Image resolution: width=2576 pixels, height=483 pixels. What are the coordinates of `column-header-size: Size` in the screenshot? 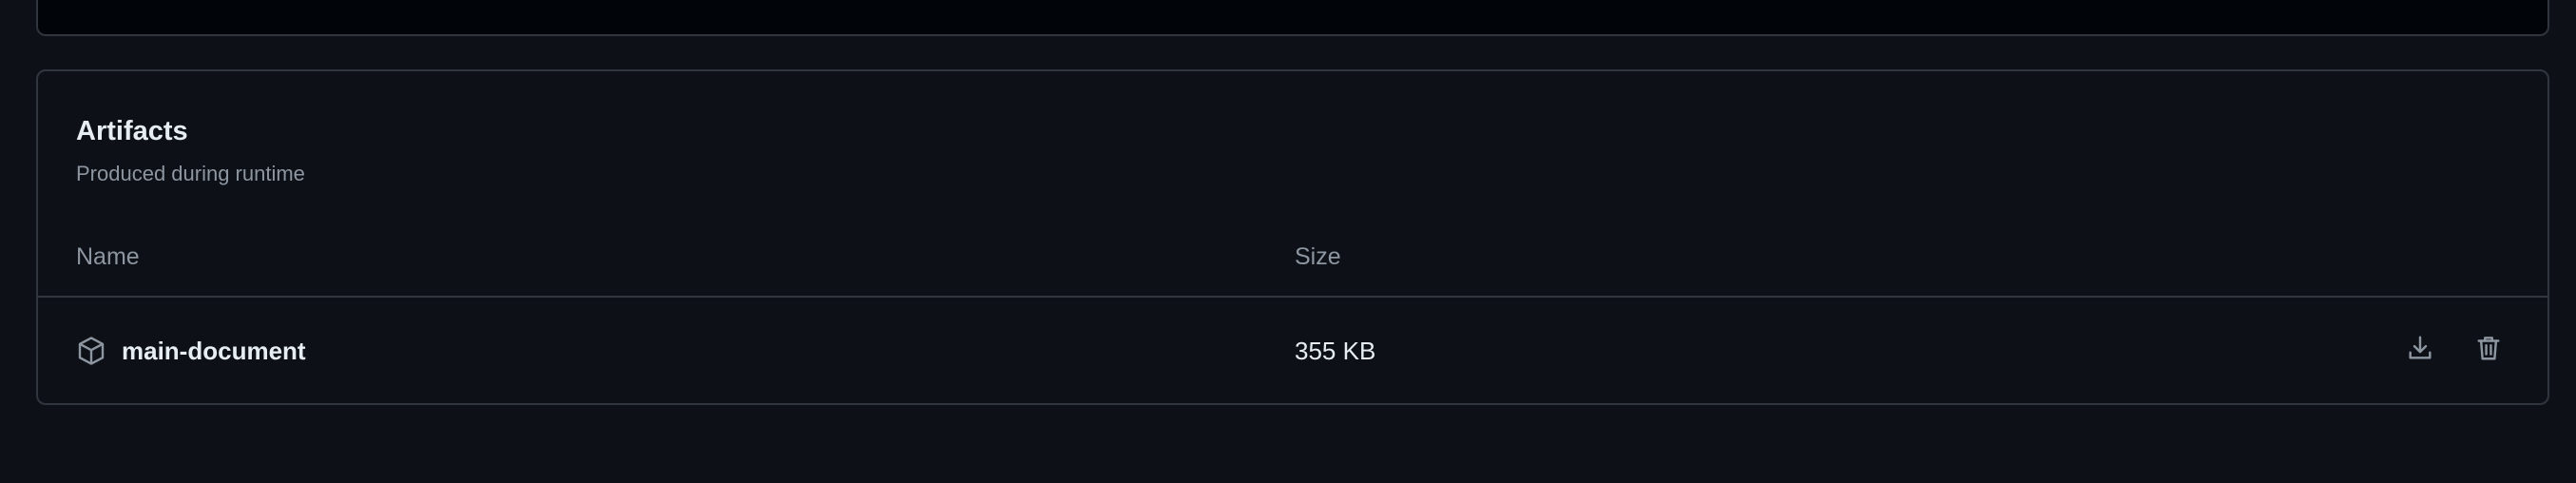 It's located at (1318, 256).